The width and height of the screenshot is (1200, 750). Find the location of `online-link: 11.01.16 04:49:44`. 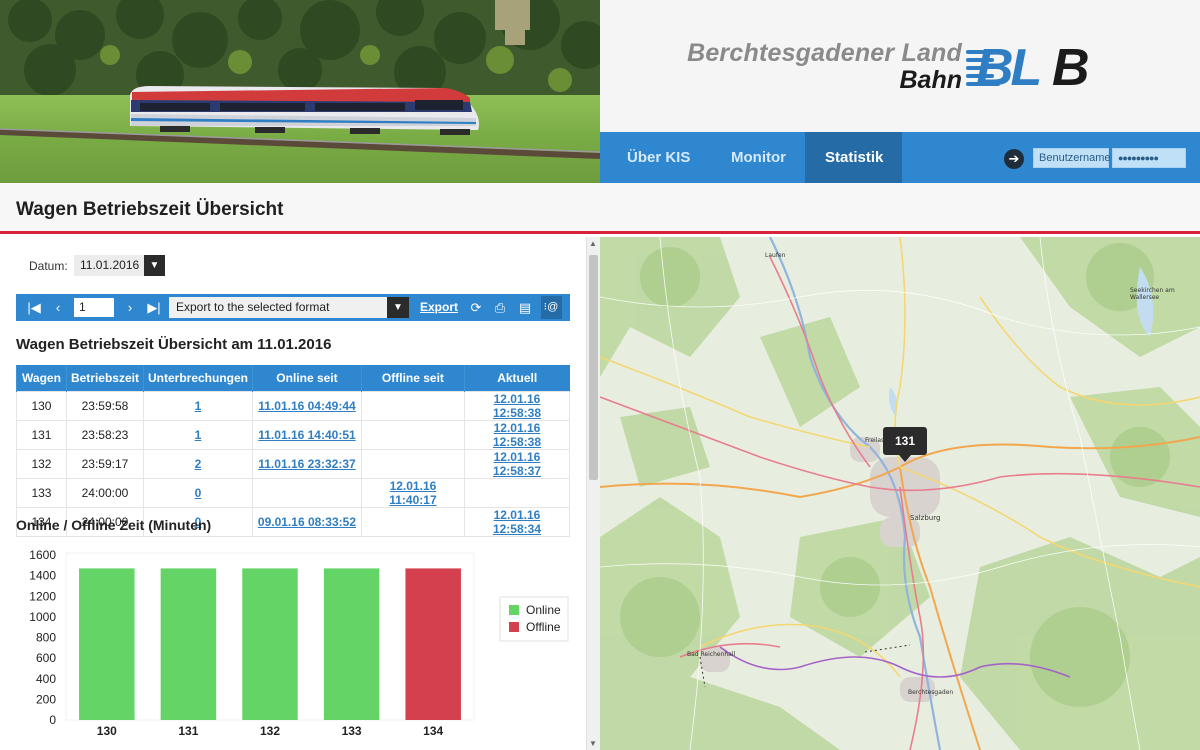

online-link: 11.01.16 04:49:44 is located at coordinates (306, 406).